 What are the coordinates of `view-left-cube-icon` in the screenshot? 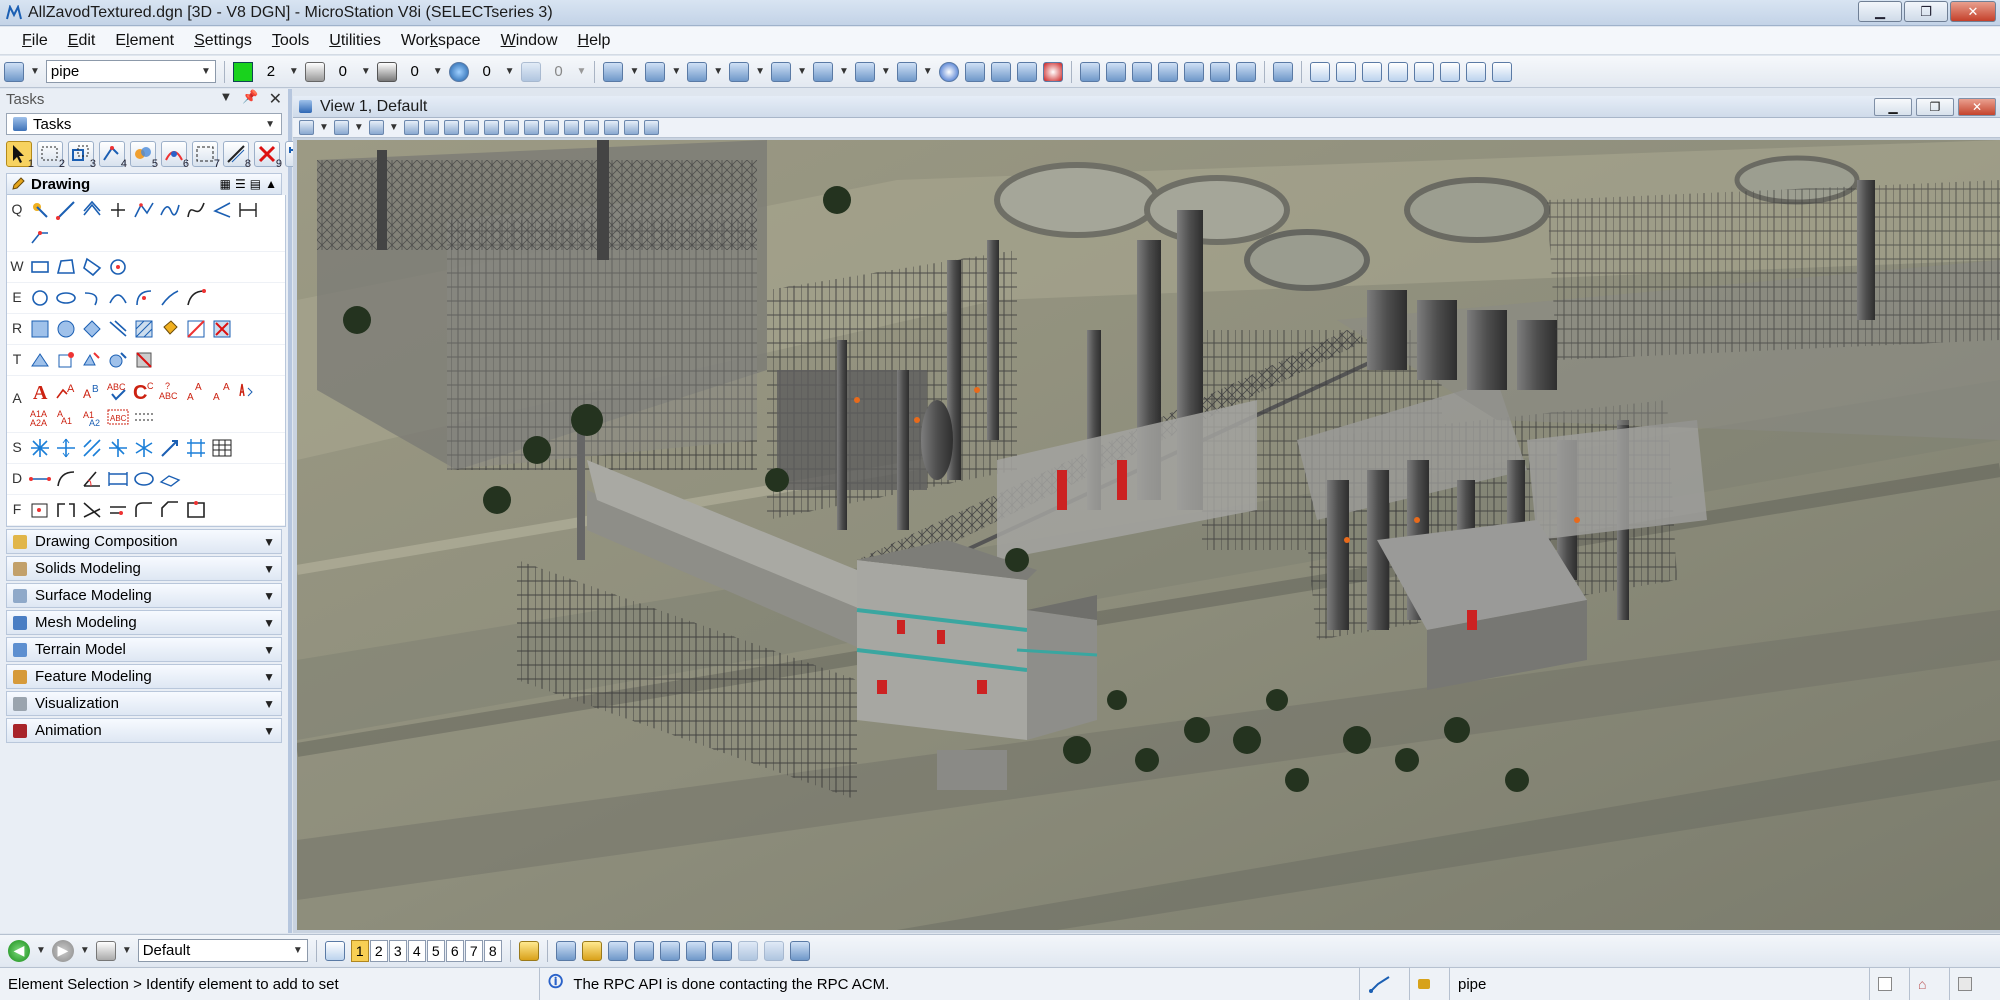 It's located at (1475, 71).